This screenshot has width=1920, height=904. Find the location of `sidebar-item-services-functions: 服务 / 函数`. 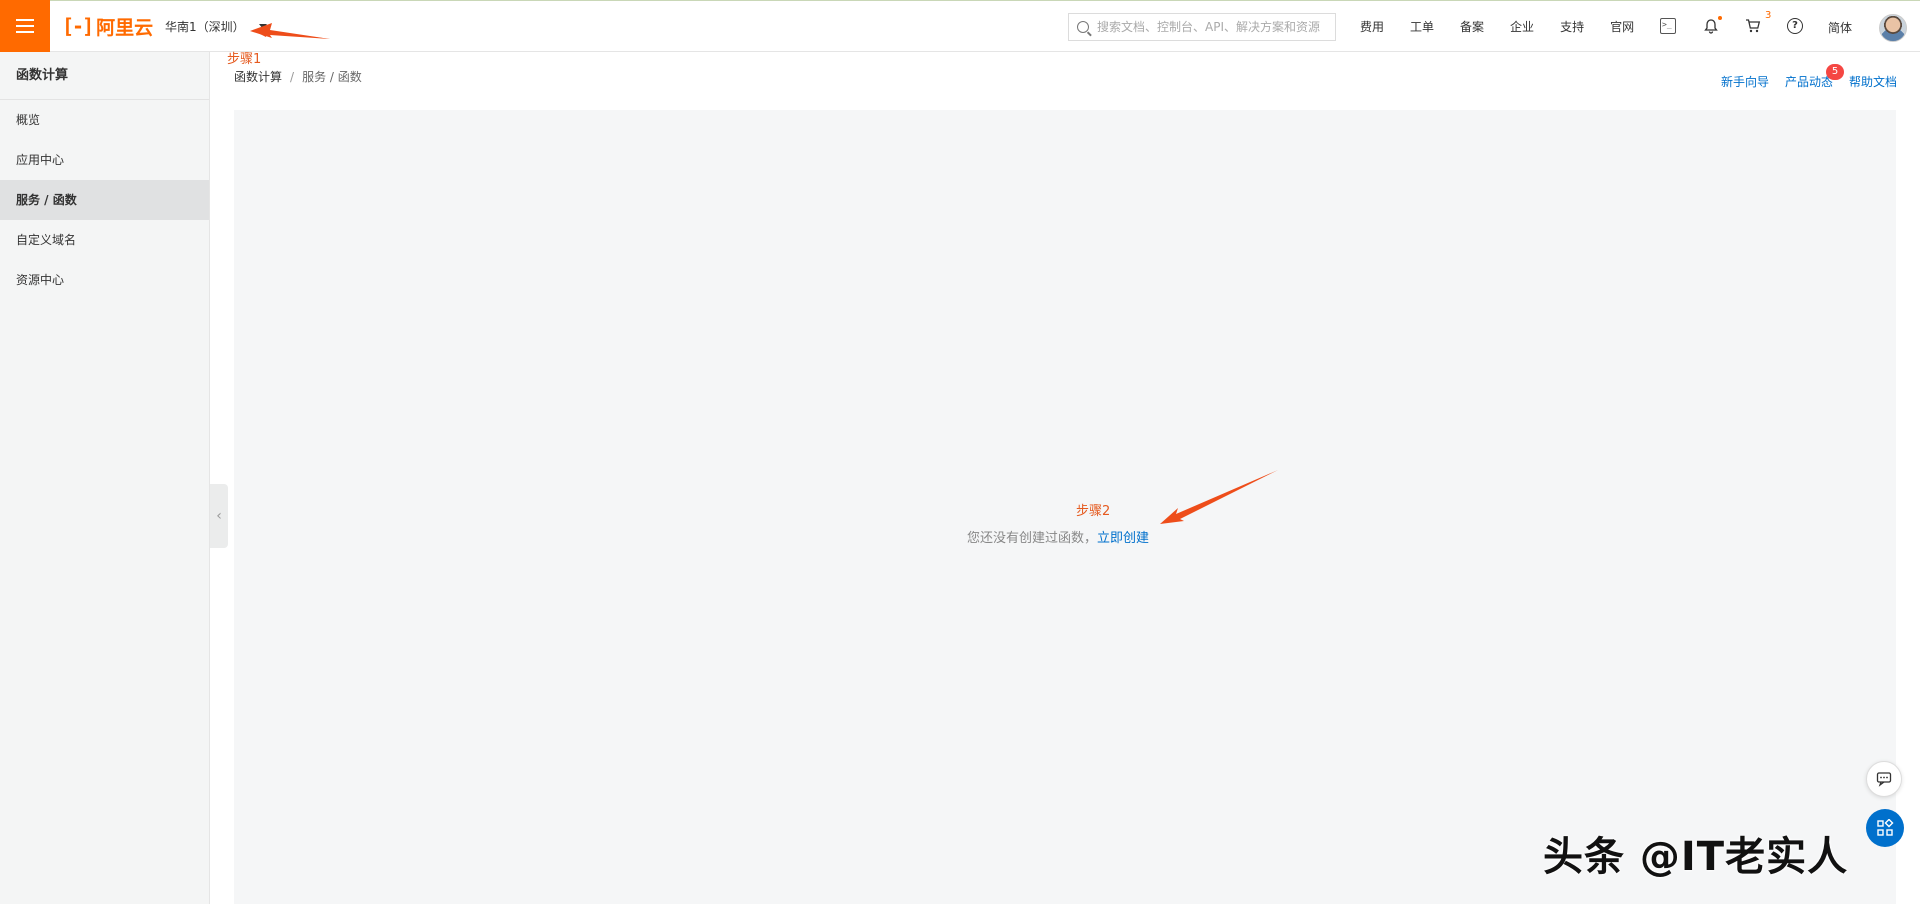

sidebar-item-services-functions: 服务 / 函数 is located at coordinates (104, 200).